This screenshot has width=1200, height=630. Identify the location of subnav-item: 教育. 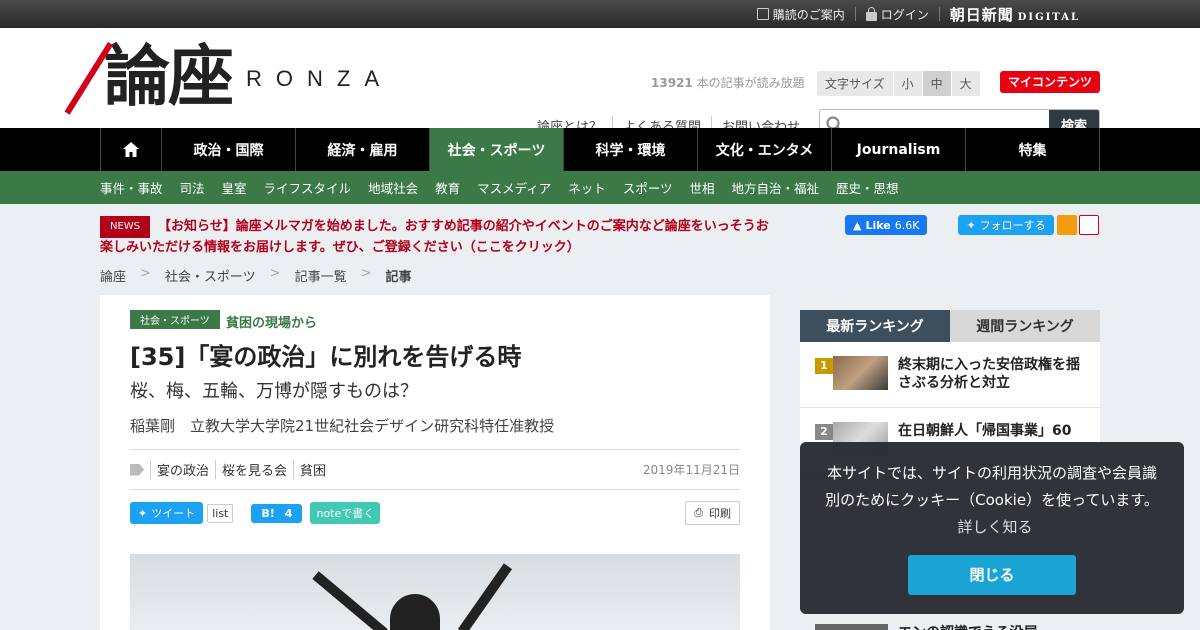
(447, 187).